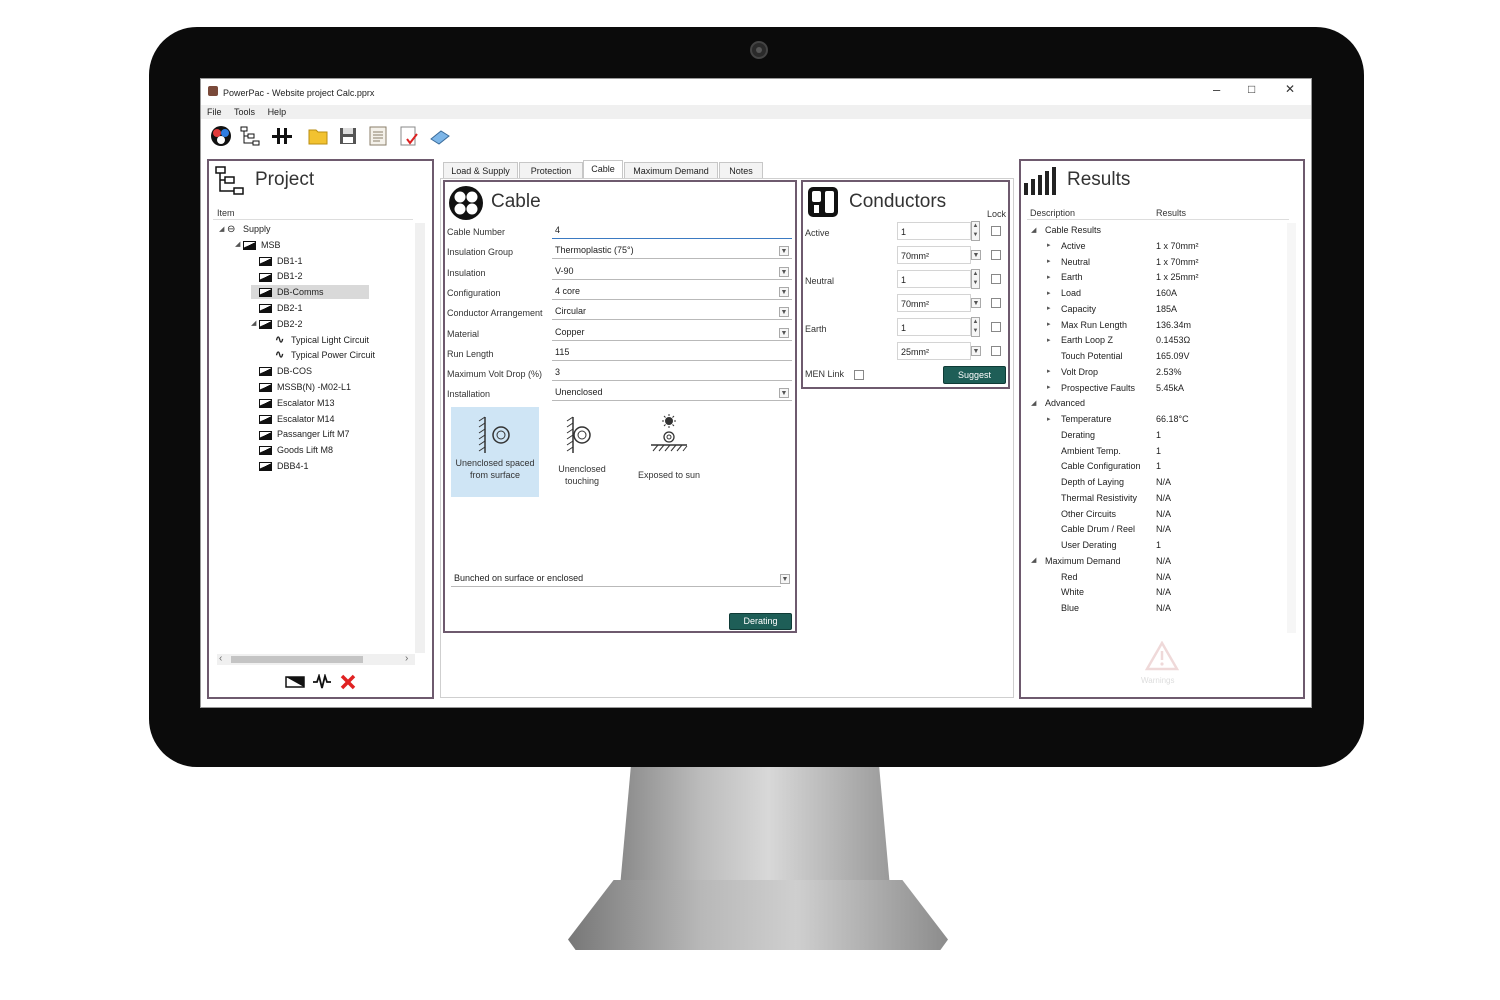 Image resolution: width=1500 pixels, height=1000 pixels. I want to click on scroll-right-arrow: ›, so click(406, 658).